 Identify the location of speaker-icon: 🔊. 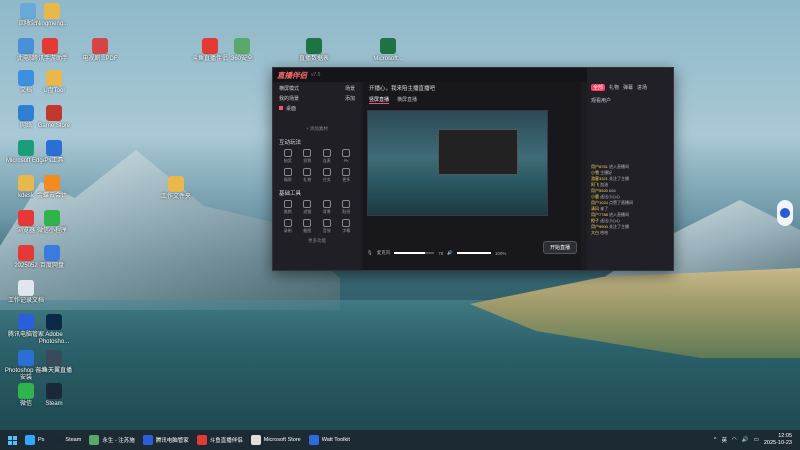
(450, 253).